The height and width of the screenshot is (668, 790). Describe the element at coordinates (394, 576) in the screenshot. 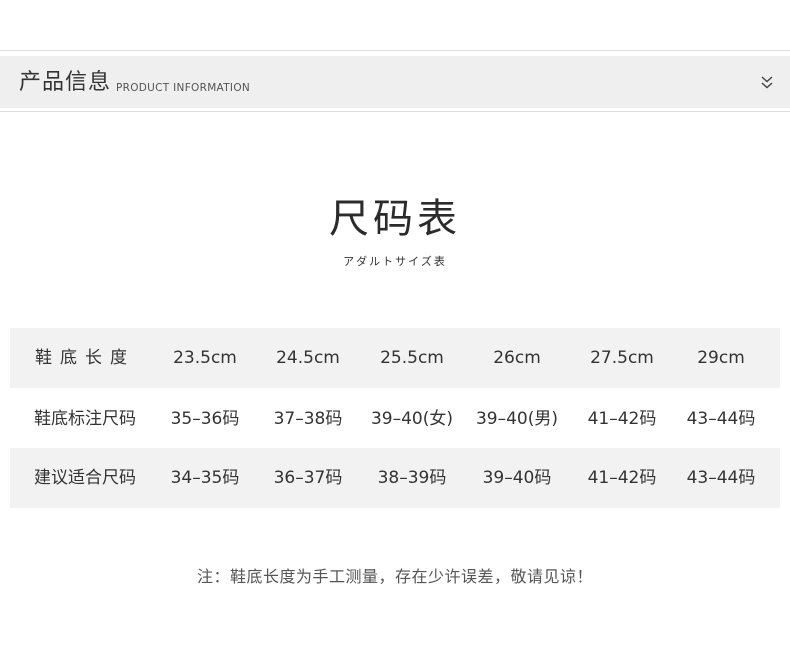

I see `measurement-note: 注：鞋底长度为手工测量，存在少许误差，敬请见谅！` at that location.